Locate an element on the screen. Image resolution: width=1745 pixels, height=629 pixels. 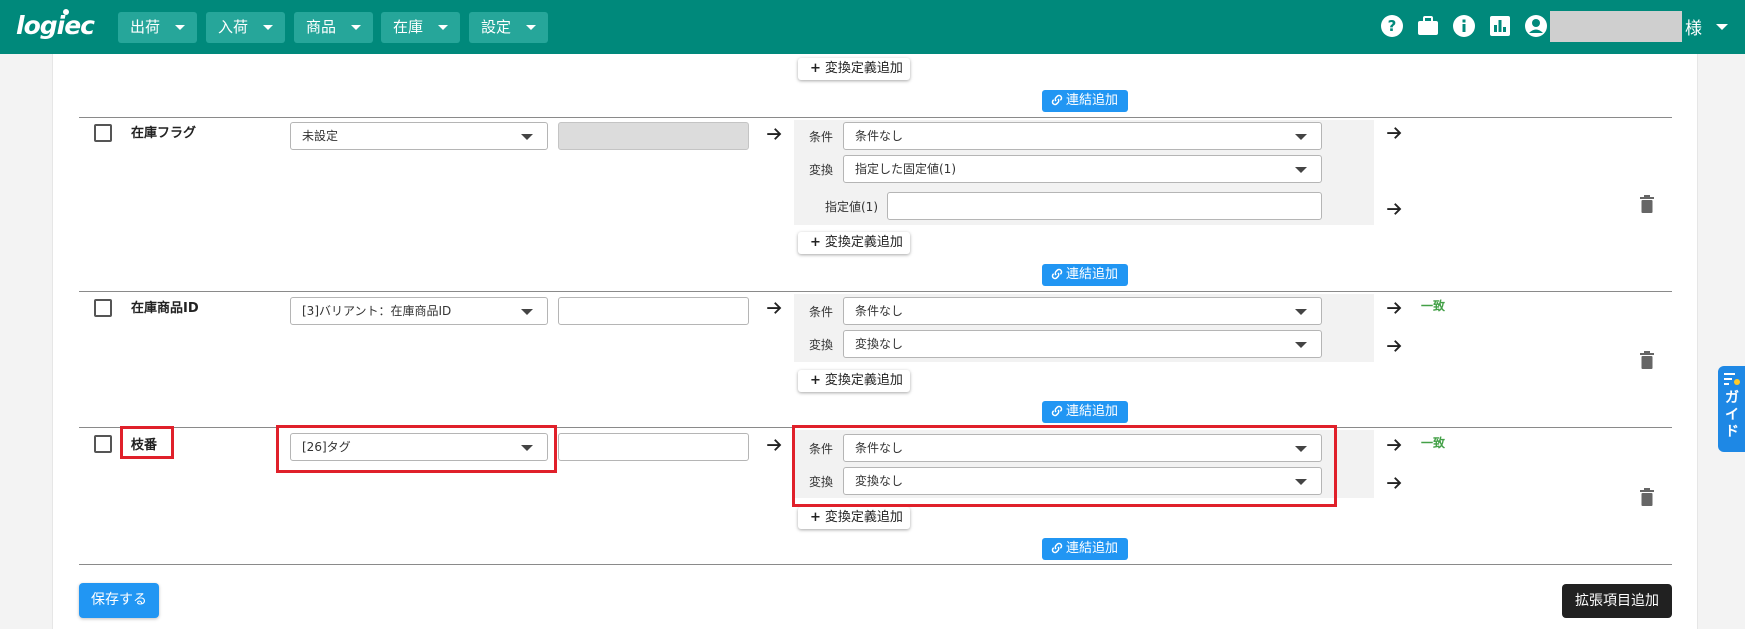
help-icon: ? is located at coordinates (1392, 26).